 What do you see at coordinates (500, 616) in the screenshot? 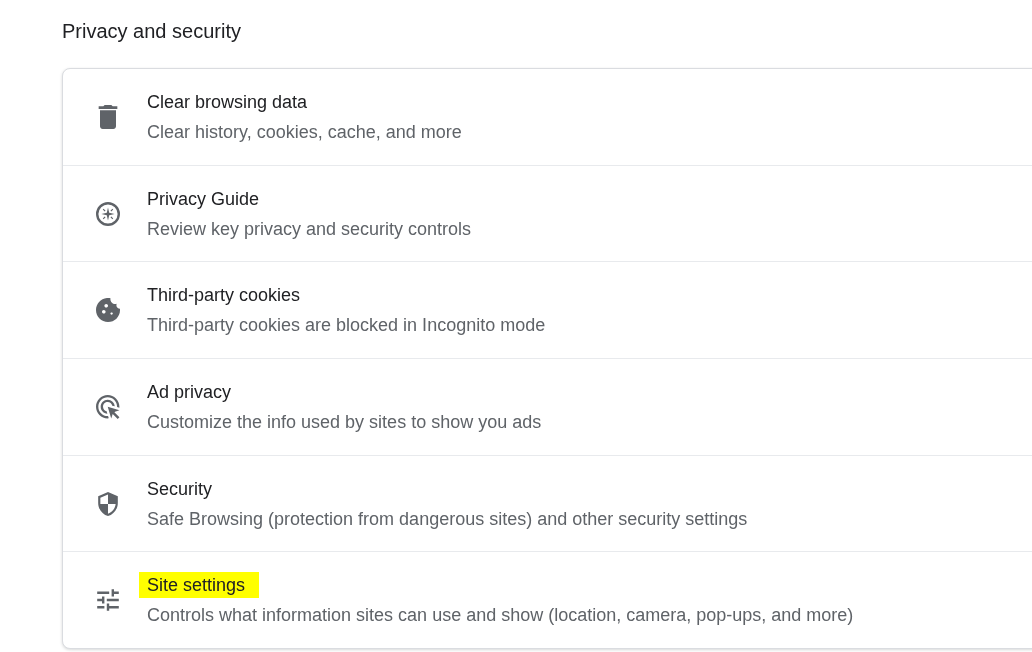
I see `row-description: Controls what information sites can use and show (location, camera, pop-ups, and more)` at bounding box center [500, 616].